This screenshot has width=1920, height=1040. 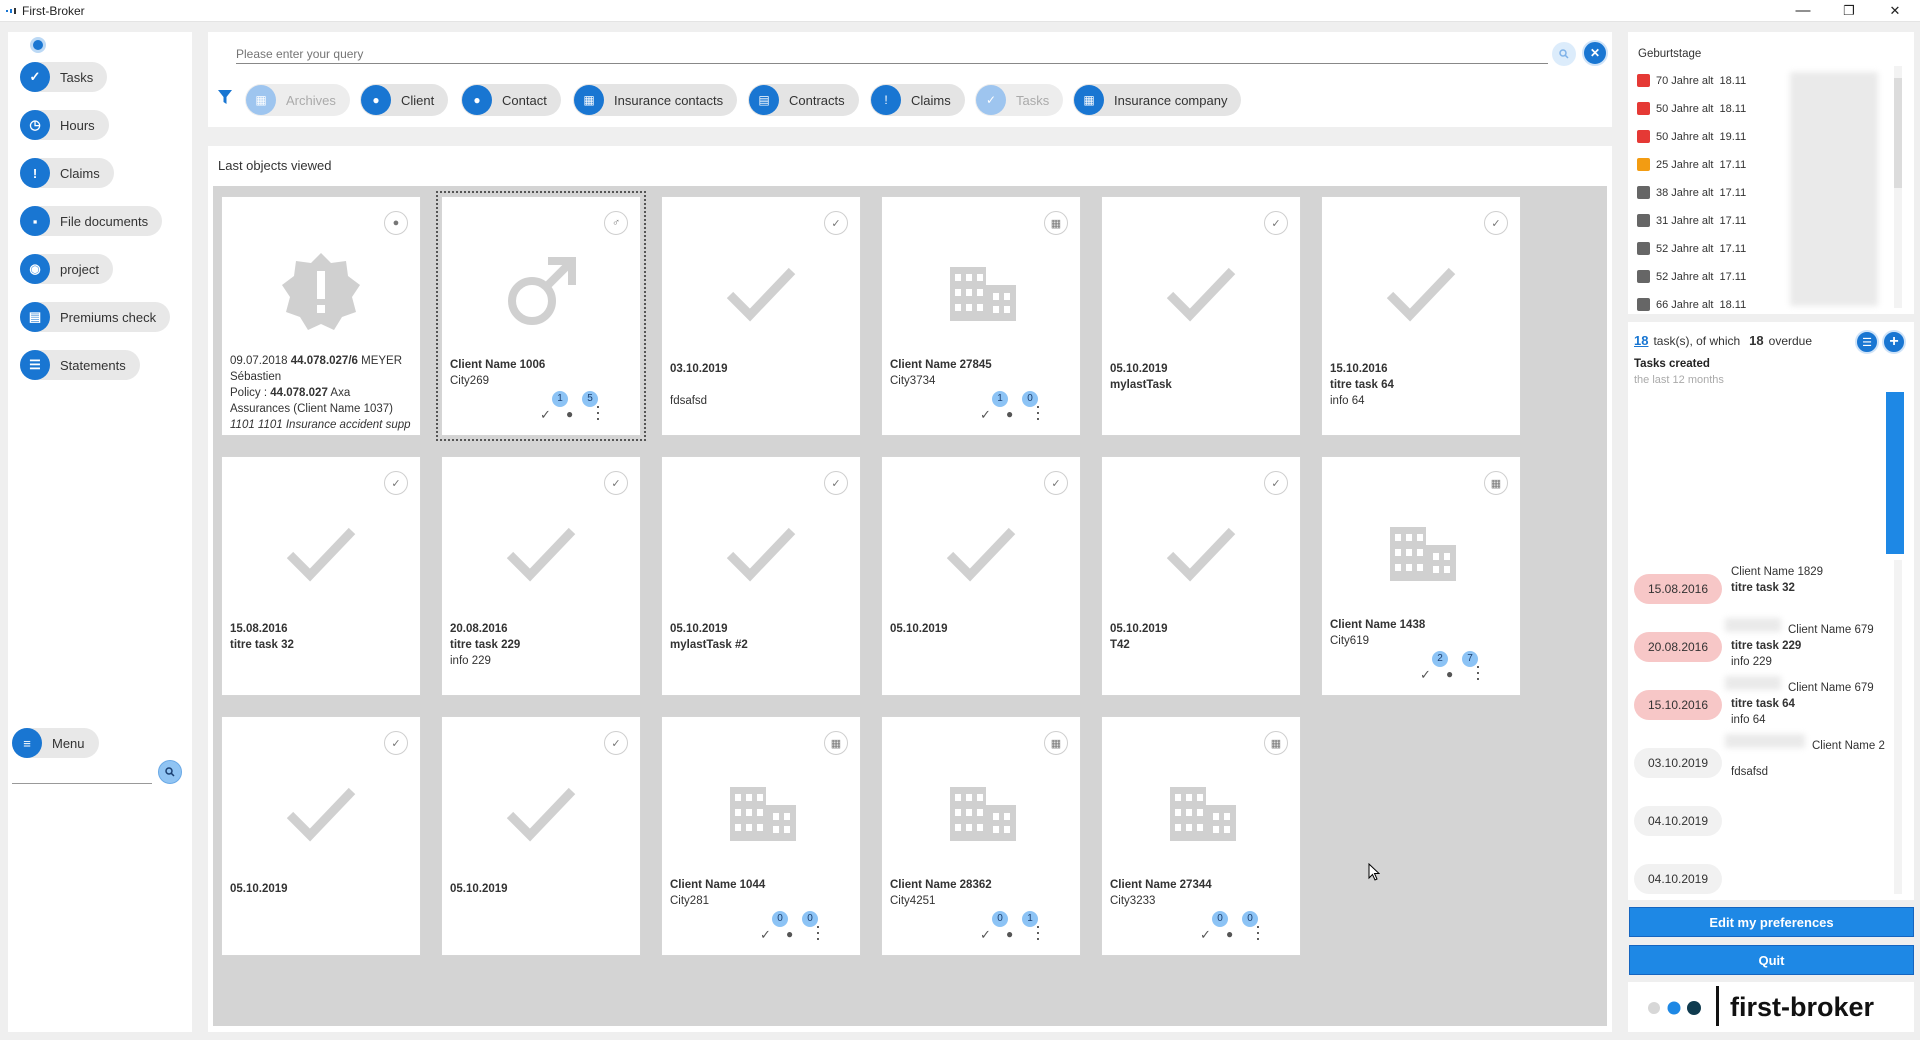 I want to click on sidebar-item-file-documents: ▪ File documents, so click(x=91, y=221).